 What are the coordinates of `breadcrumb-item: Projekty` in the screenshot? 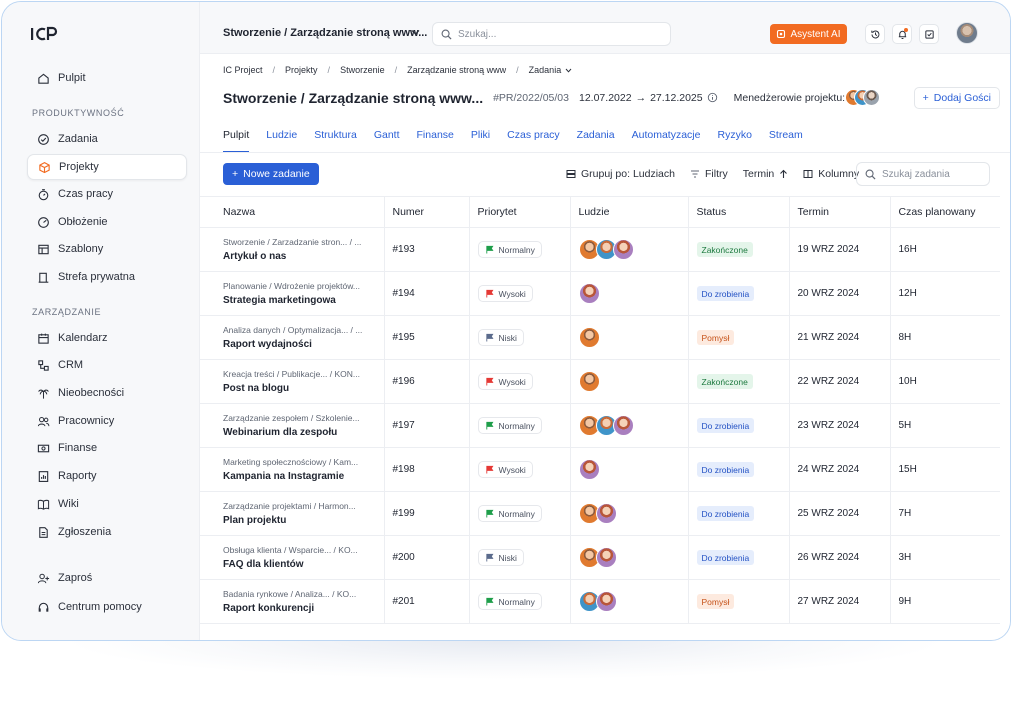 It's located at (301, 70).